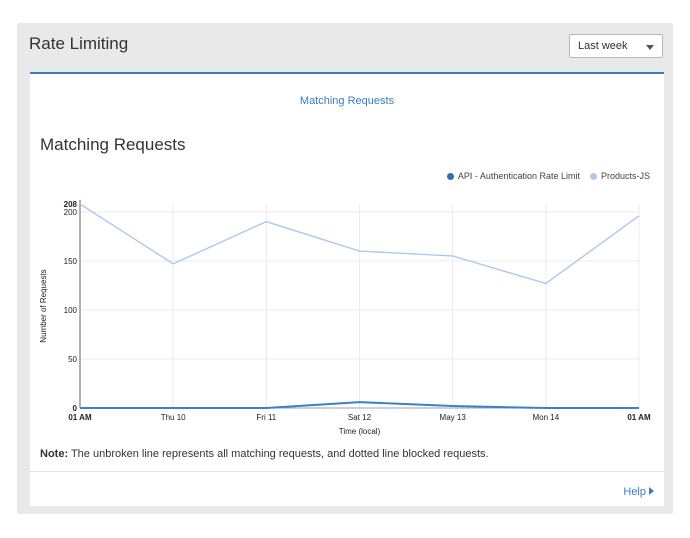  I want to click on card-title: Rate Limiting, so click(79, 43).